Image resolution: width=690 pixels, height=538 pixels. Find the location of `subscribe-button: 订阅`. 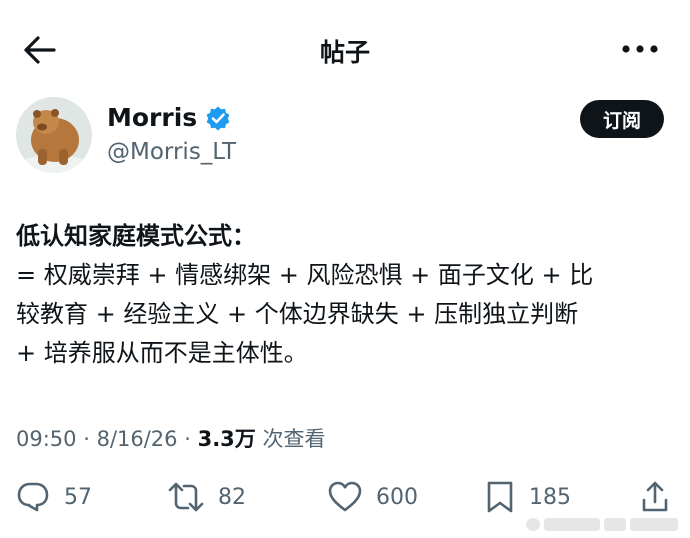

subscribe-button: 订阅 is located at coordinates (622, 119).